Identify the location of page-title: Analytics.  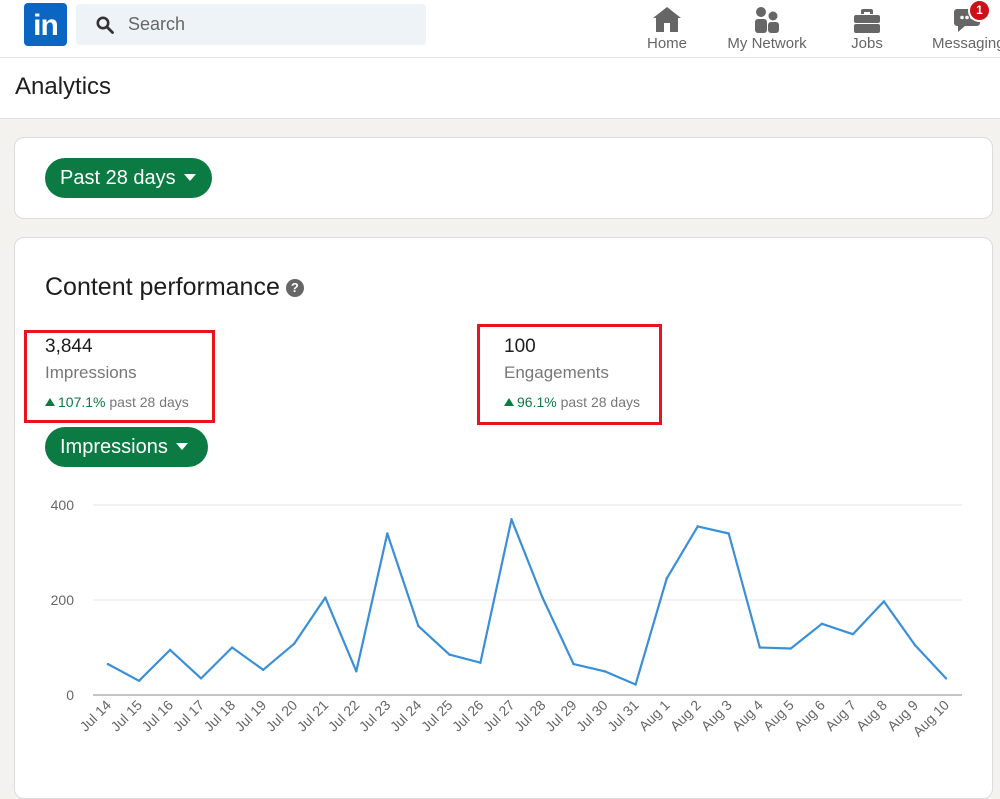
(63, 86).